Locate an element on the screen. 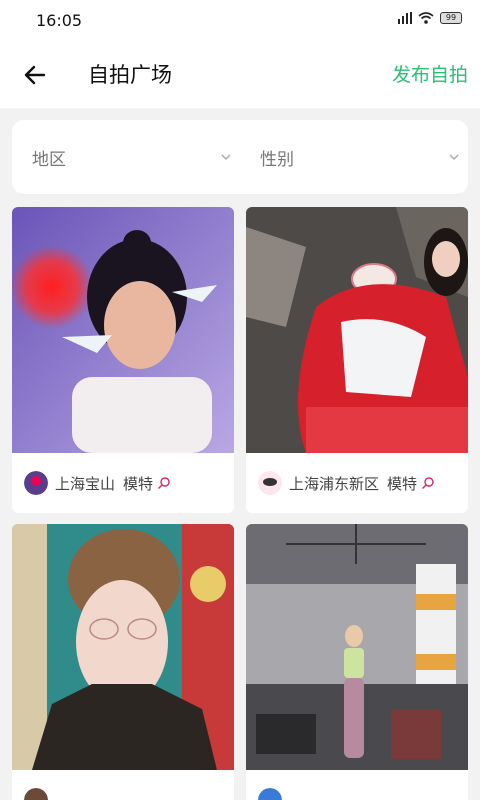 The width and height of the screenshot is (480, 800). filter-bar: 地区 性别 is located at coordinates (240, 157).